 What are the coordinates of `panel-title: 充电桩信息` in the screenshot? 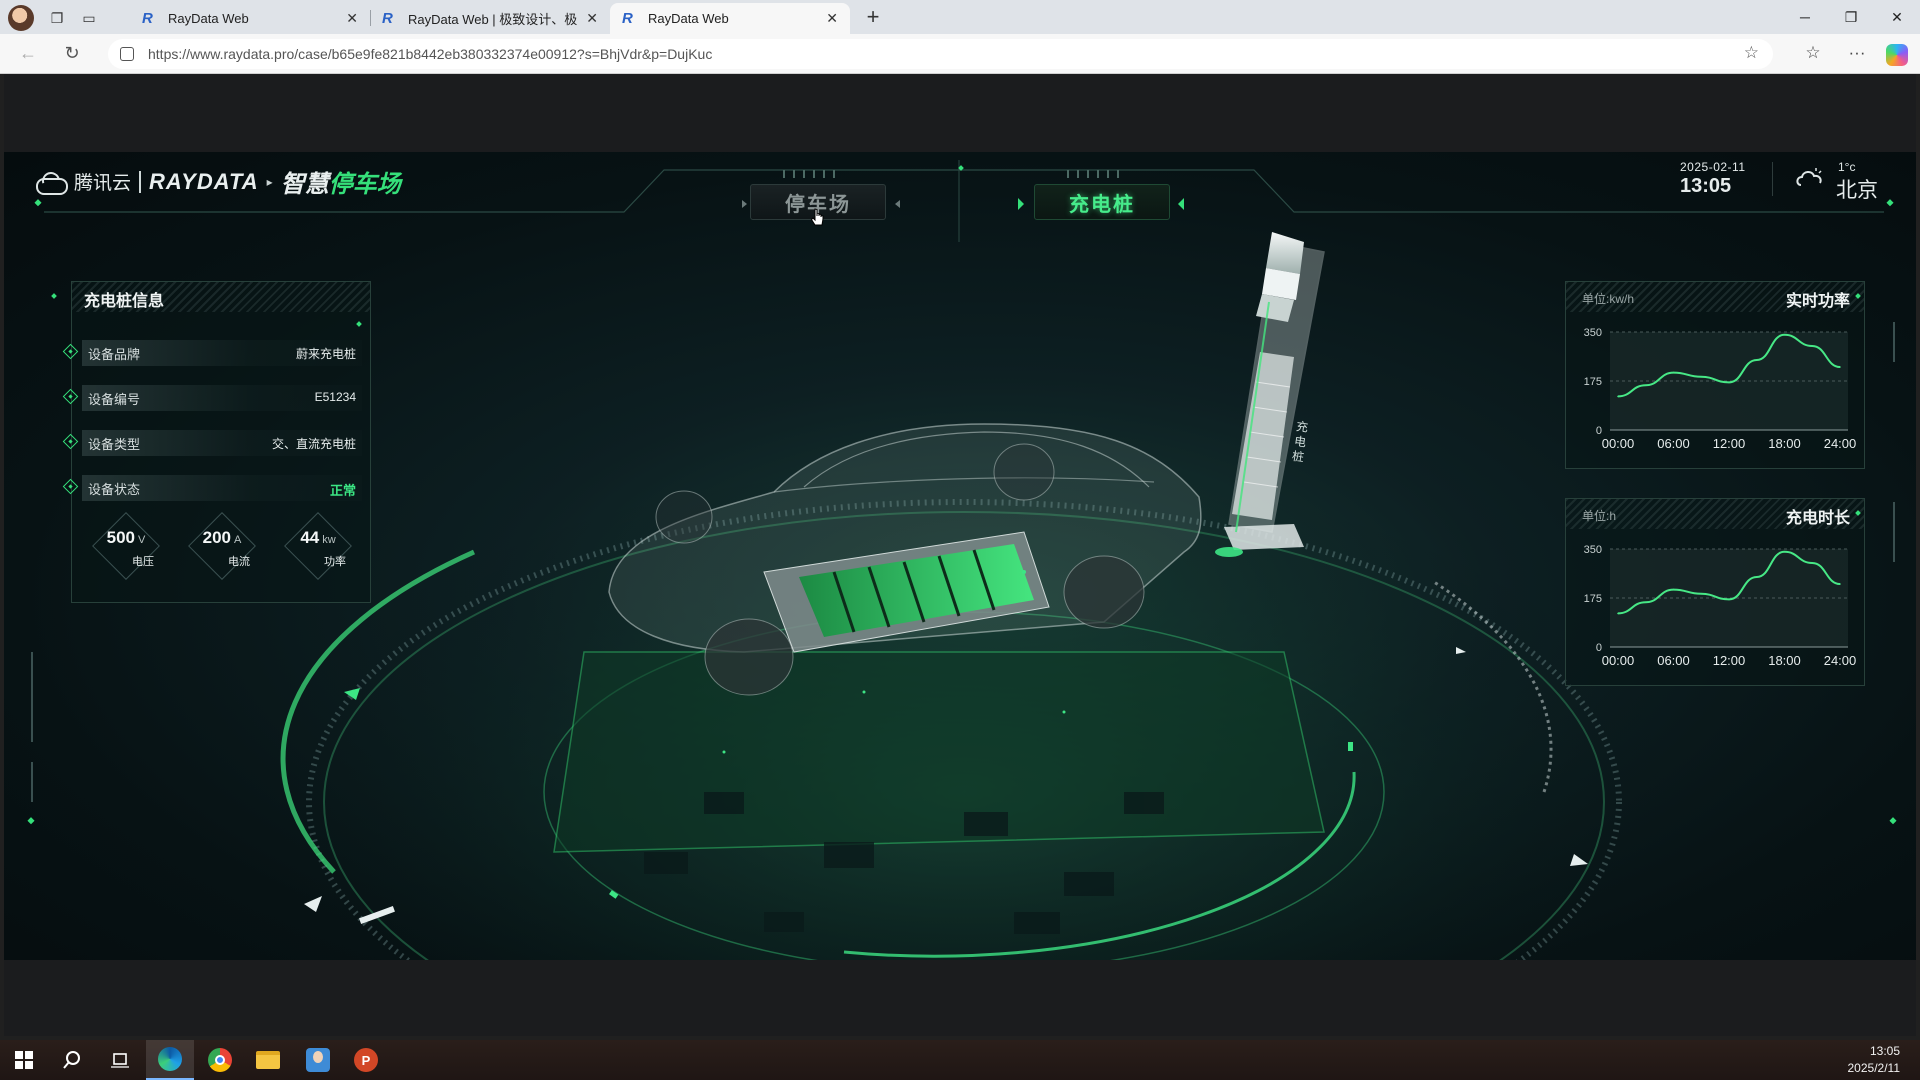 It's located at (124, 301).